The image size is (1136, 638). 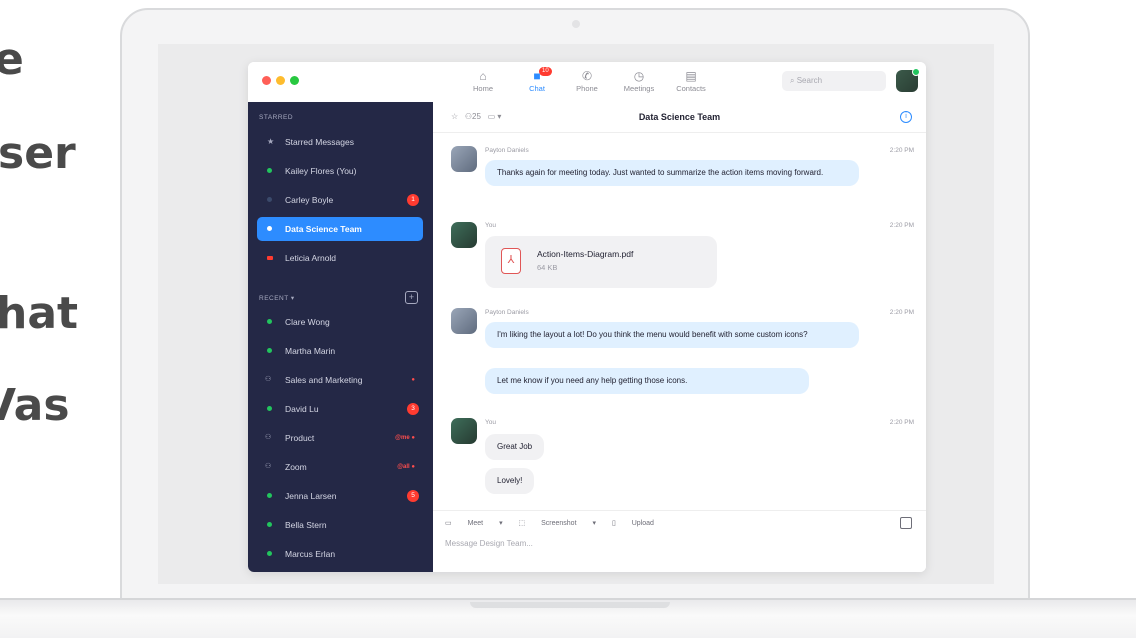 I want to click on chat-title: Data Science Team, so click(x=679, y=117).